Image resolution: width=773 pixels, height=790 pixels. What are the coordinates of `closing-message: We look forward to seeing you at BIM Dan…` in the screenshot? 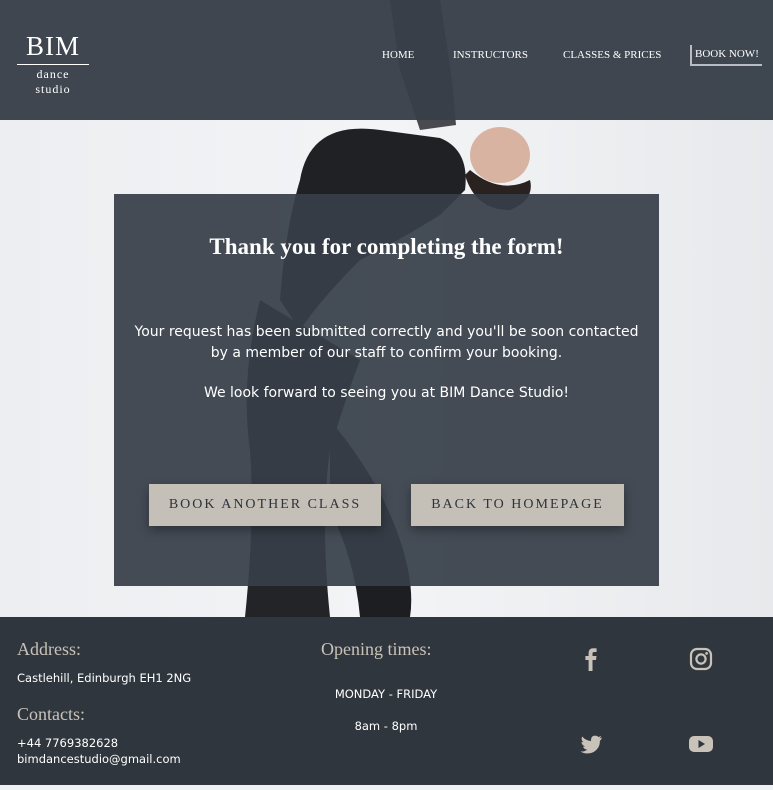 It's located at (386, 393).